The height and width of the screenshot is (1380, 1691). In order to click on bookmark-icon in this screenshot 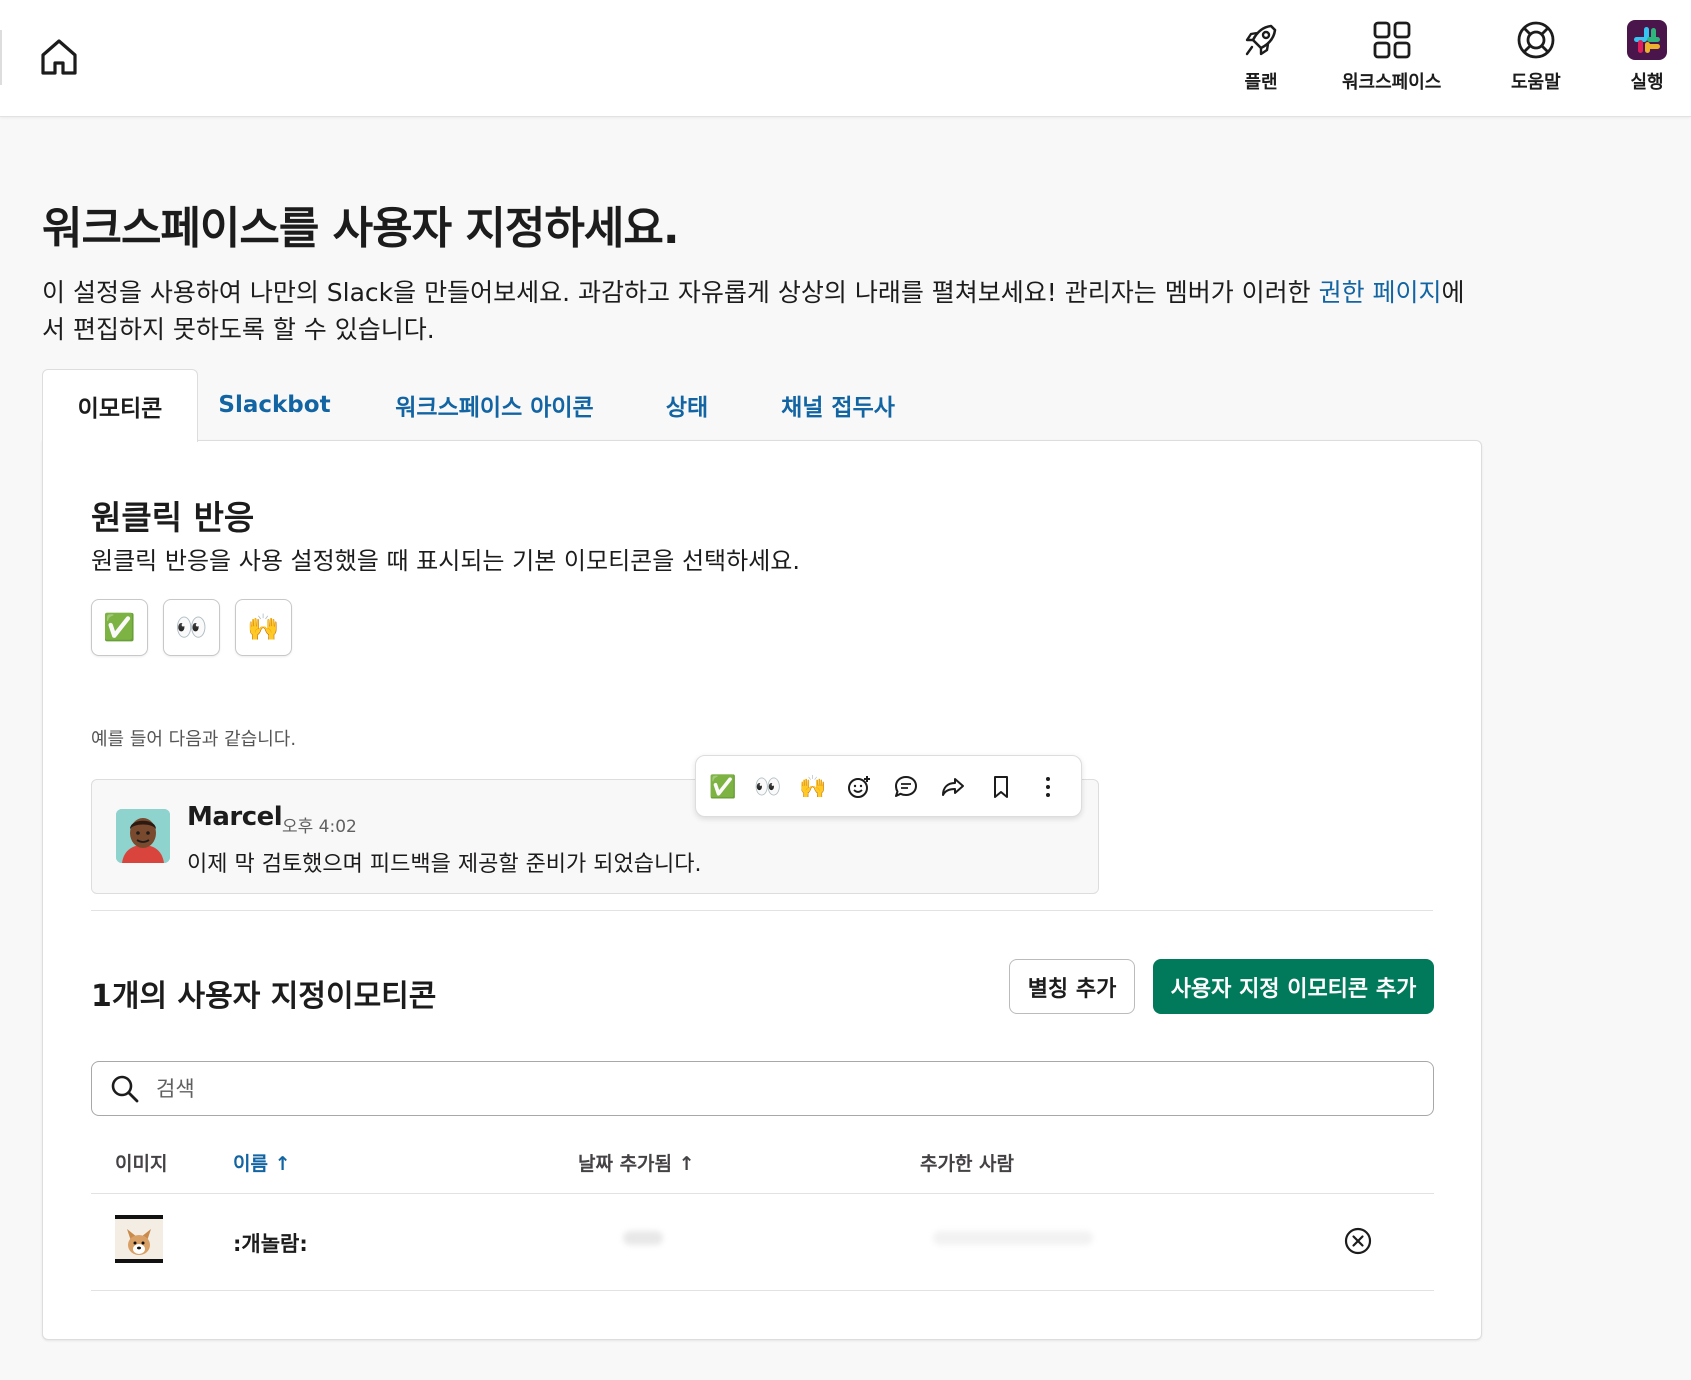, I will do `click(1001, 787)`.